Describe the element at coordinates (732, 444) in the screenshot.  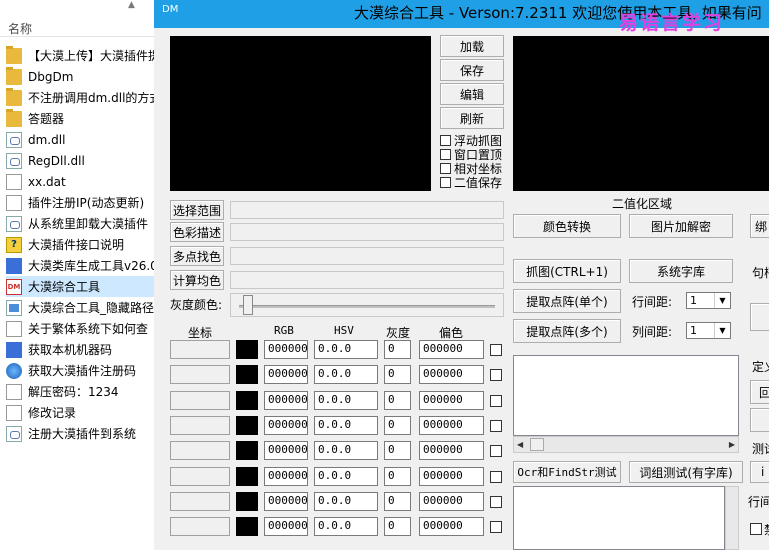
I see `scroll-right-icon: ▶` at that location.